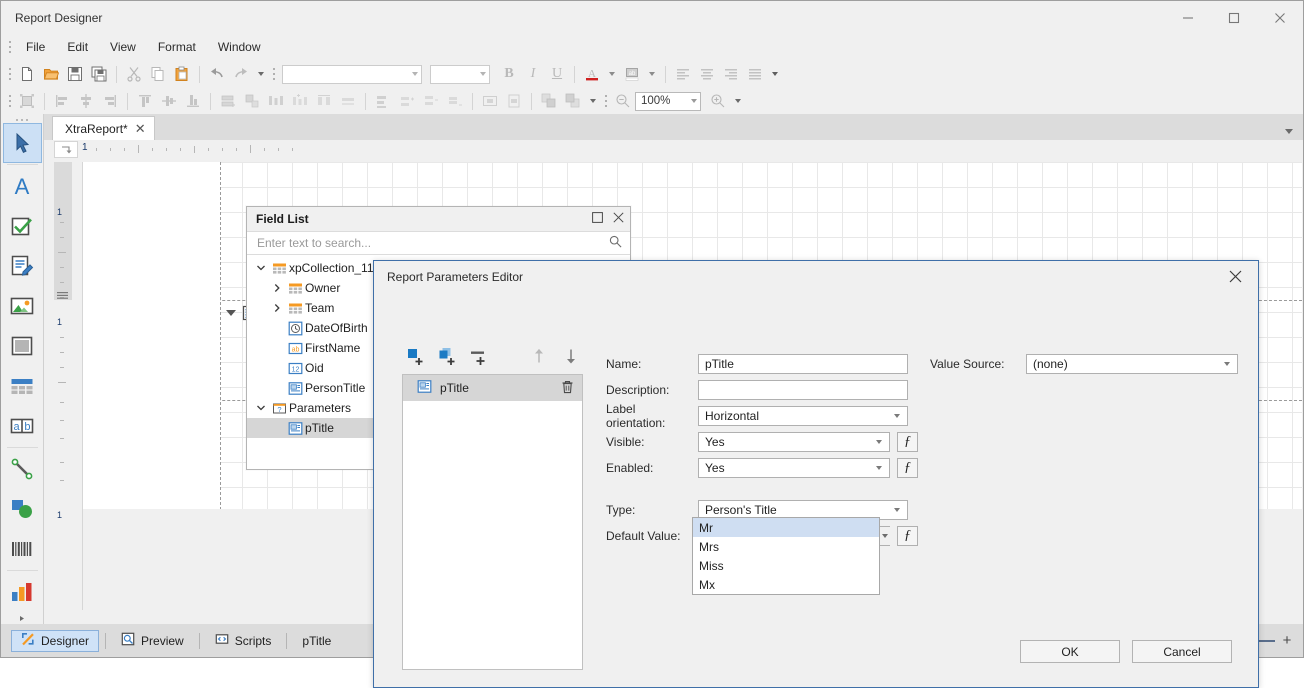 The height and width of the screenshot is (688, 1304). Describe the element at coordinates (539, 356) in the screenshot. I see `arrow-up-icon` at that location.